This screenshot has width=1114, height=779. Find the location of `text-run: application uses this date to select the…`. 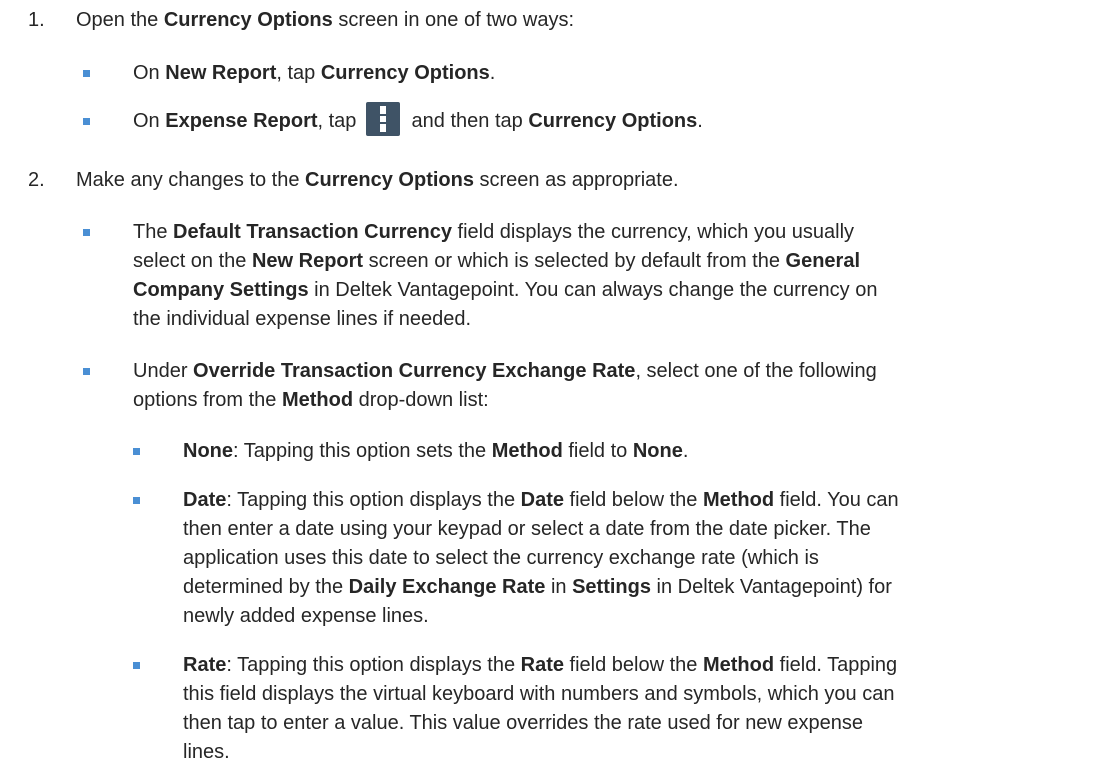

text-run: application uses this date to select the… is located at coordinates (501, 558).